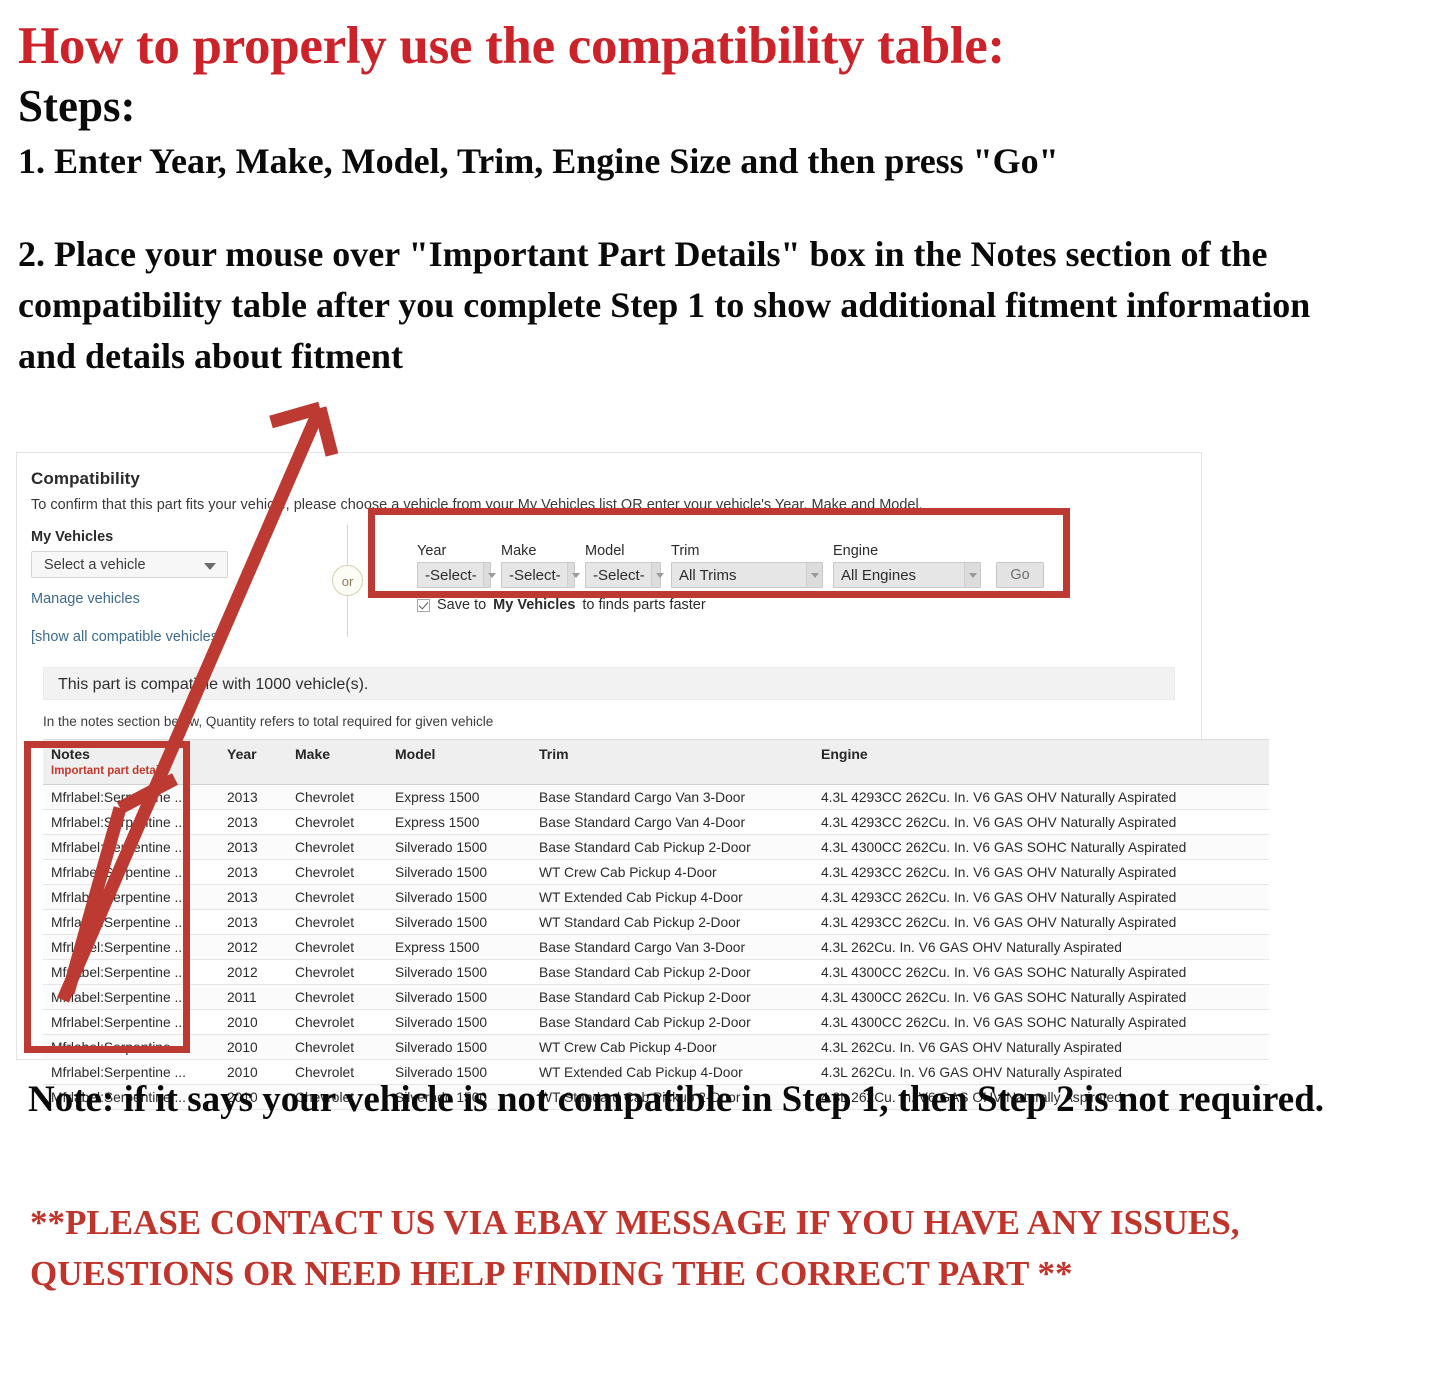 The height and width of the screenshot is (1393, 1445). I want to click on make-select-value: -Select-, so click(535, 575).